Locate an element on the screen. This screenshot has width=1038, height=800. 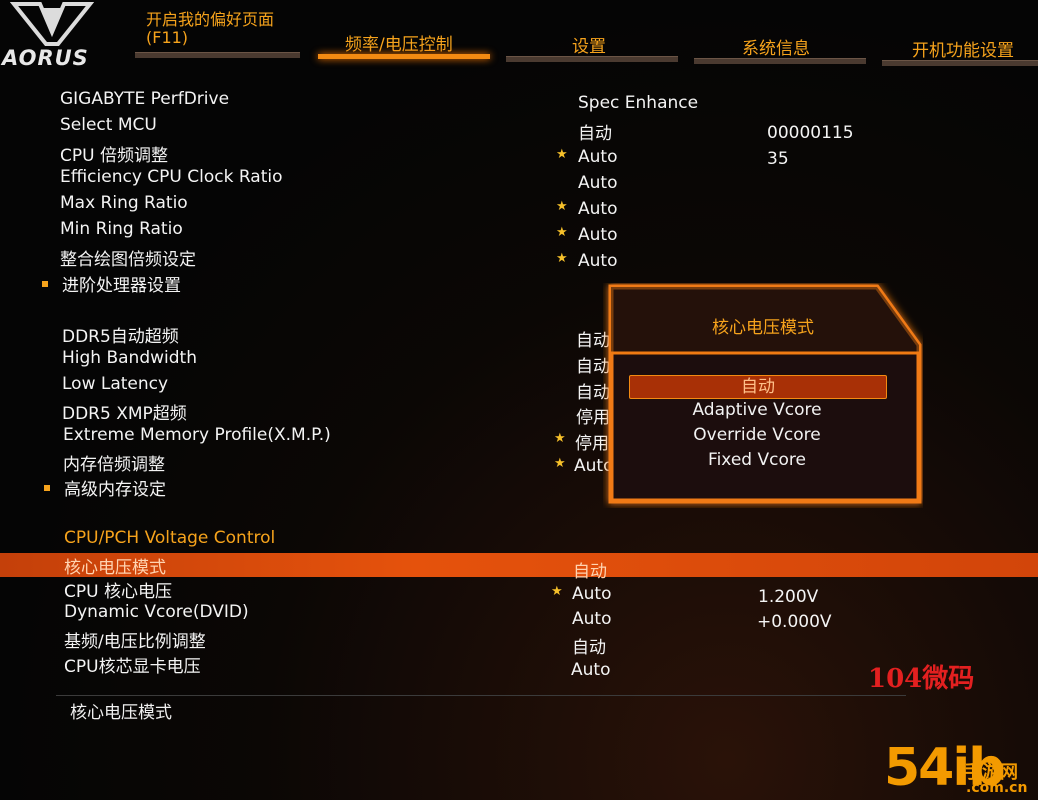
watermark-site-domain: .com.cn is located at coordinates (997, 788).